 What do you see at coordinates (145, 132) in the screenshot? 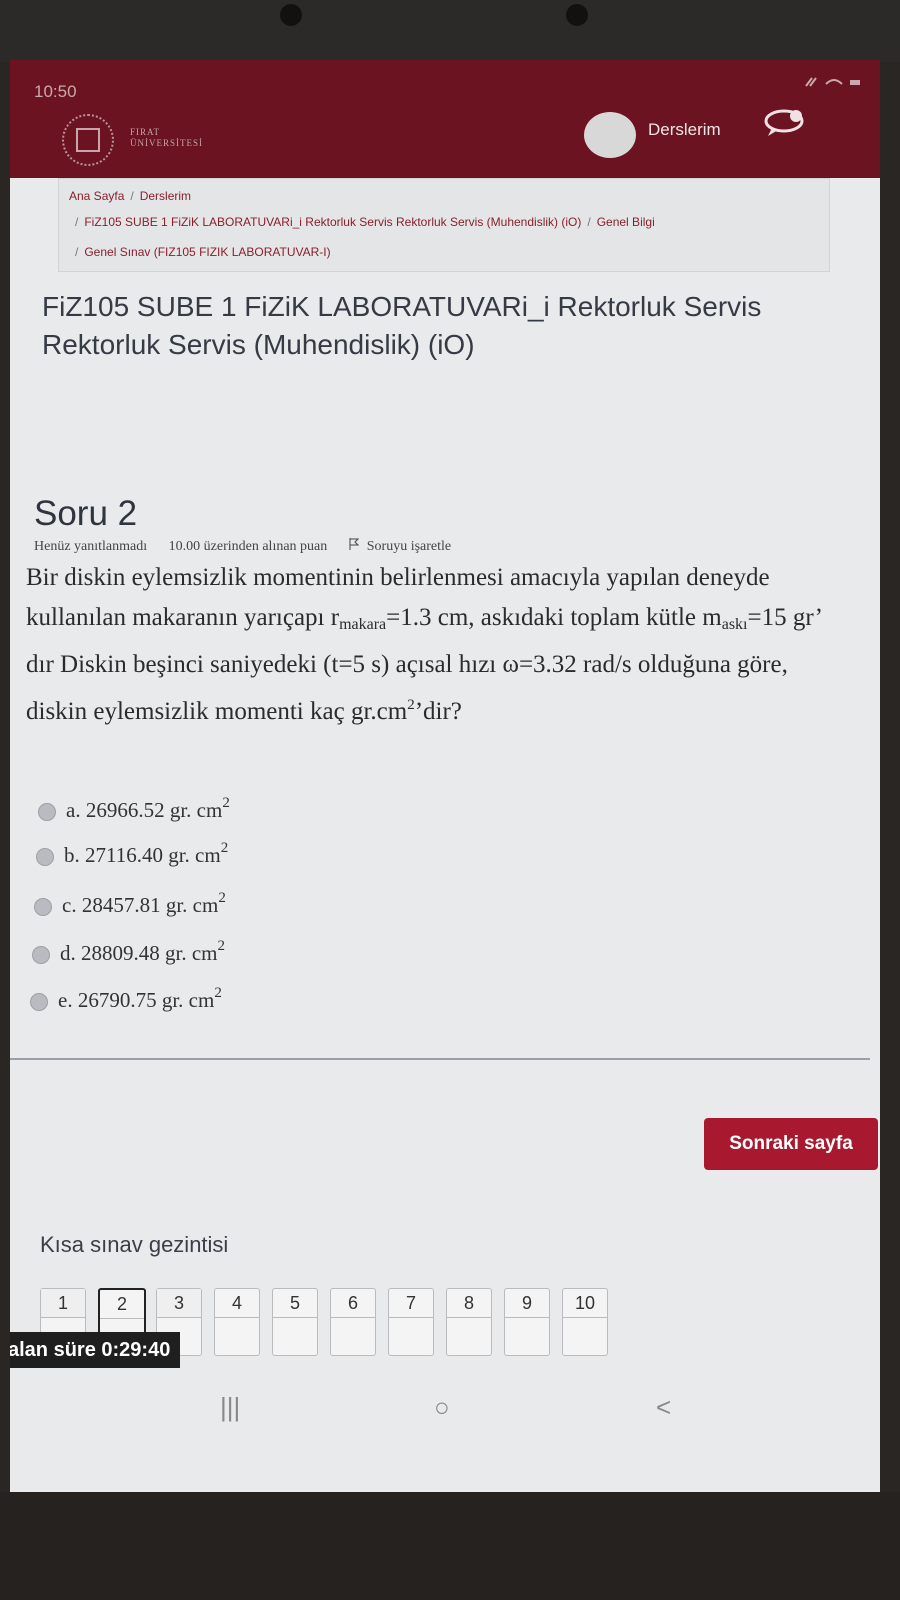
I see `logo-text-line1: FIRAT` at bounding box center [145, 132].